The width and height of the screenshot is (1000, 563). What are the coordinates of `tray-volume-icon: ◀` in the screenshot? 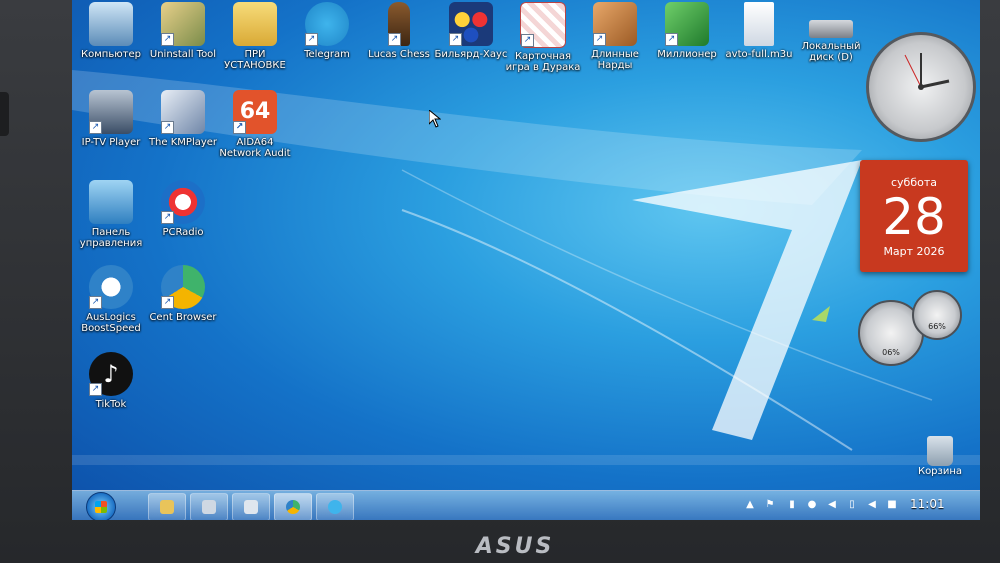 It's located at (872, 505).